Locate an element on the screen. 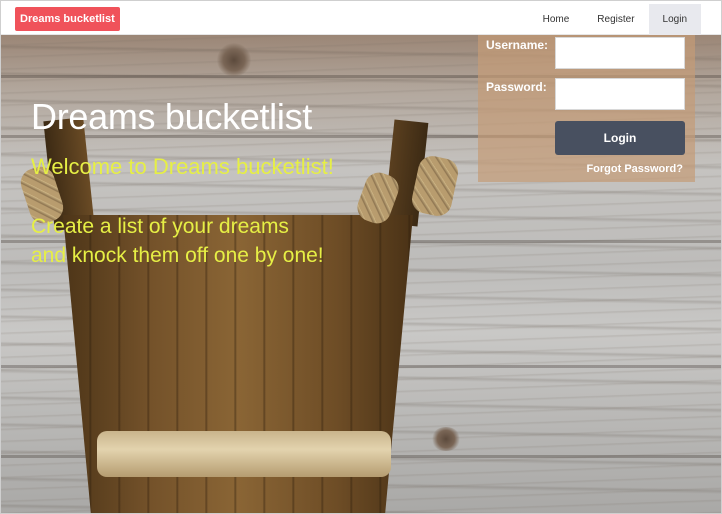 The image size is (722, 514). nav-link-home: Home is located at coordinates (556, 19).